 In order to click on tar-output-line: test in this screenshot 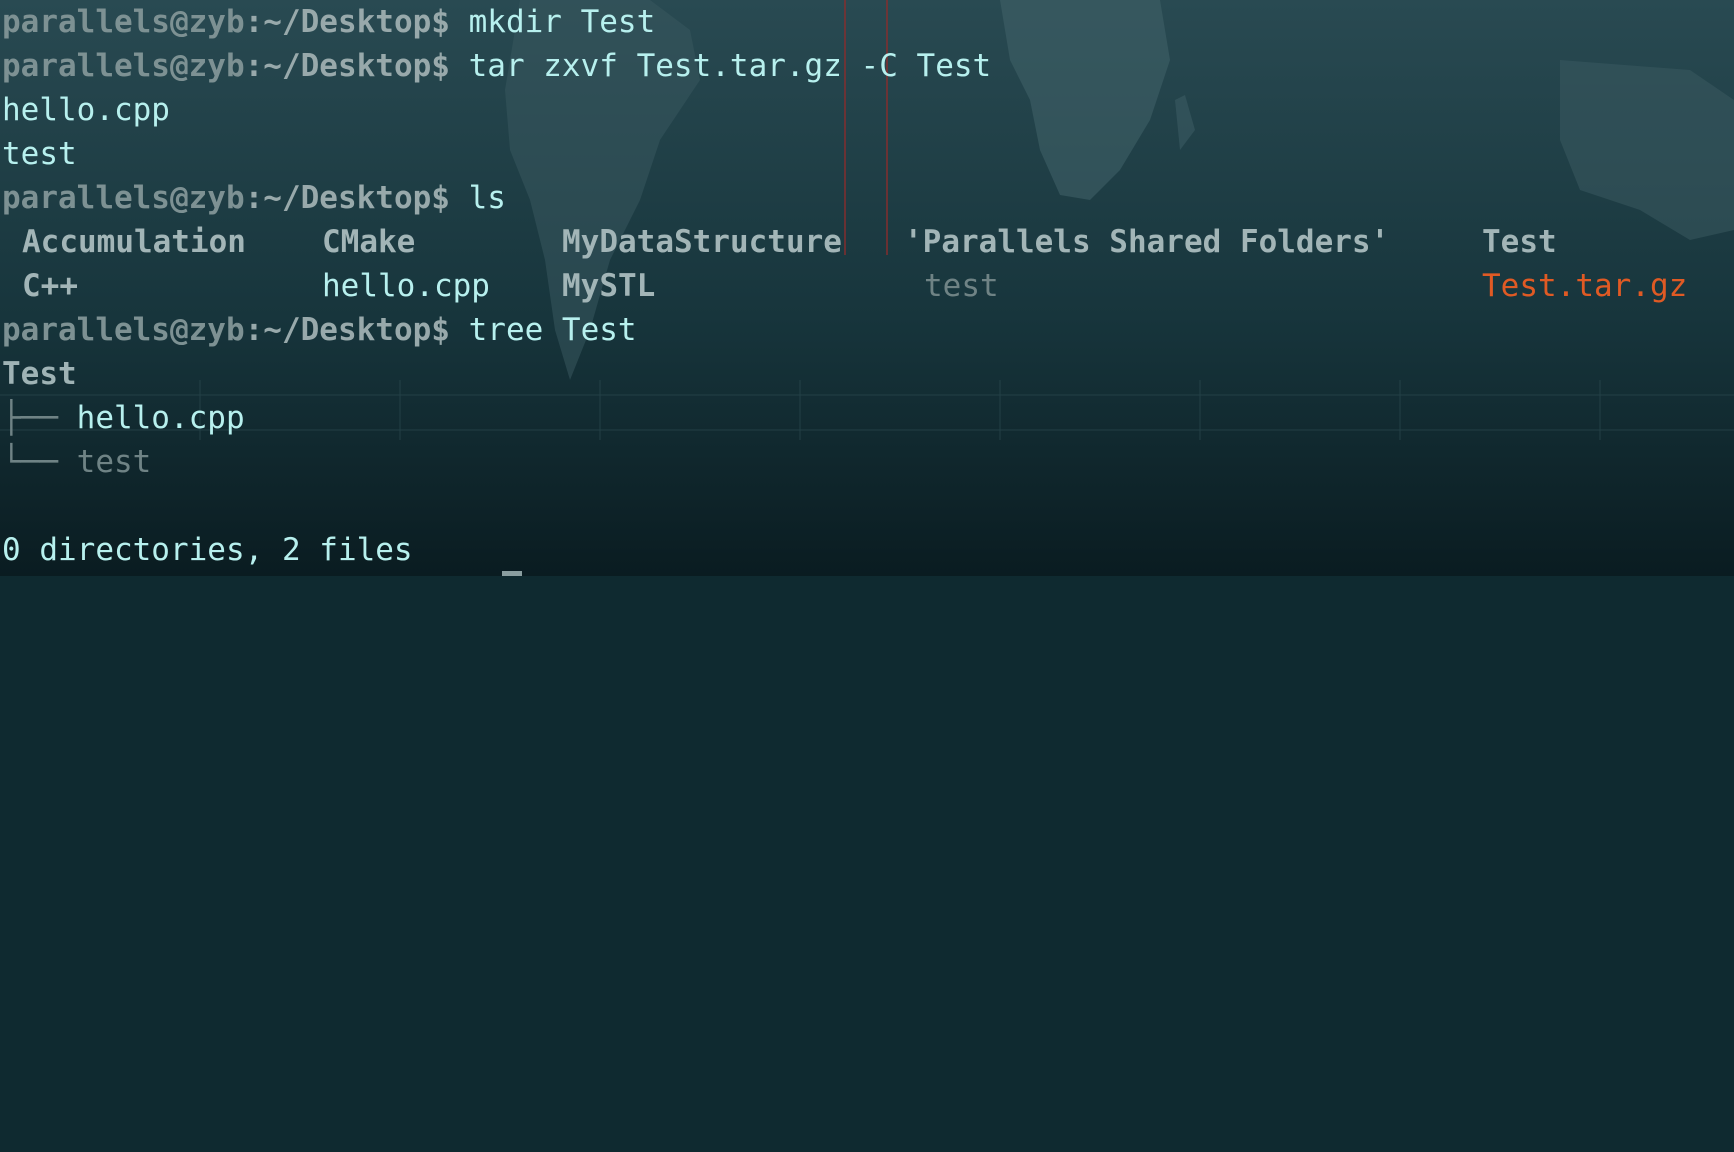, I will do `click(39, 154)`.